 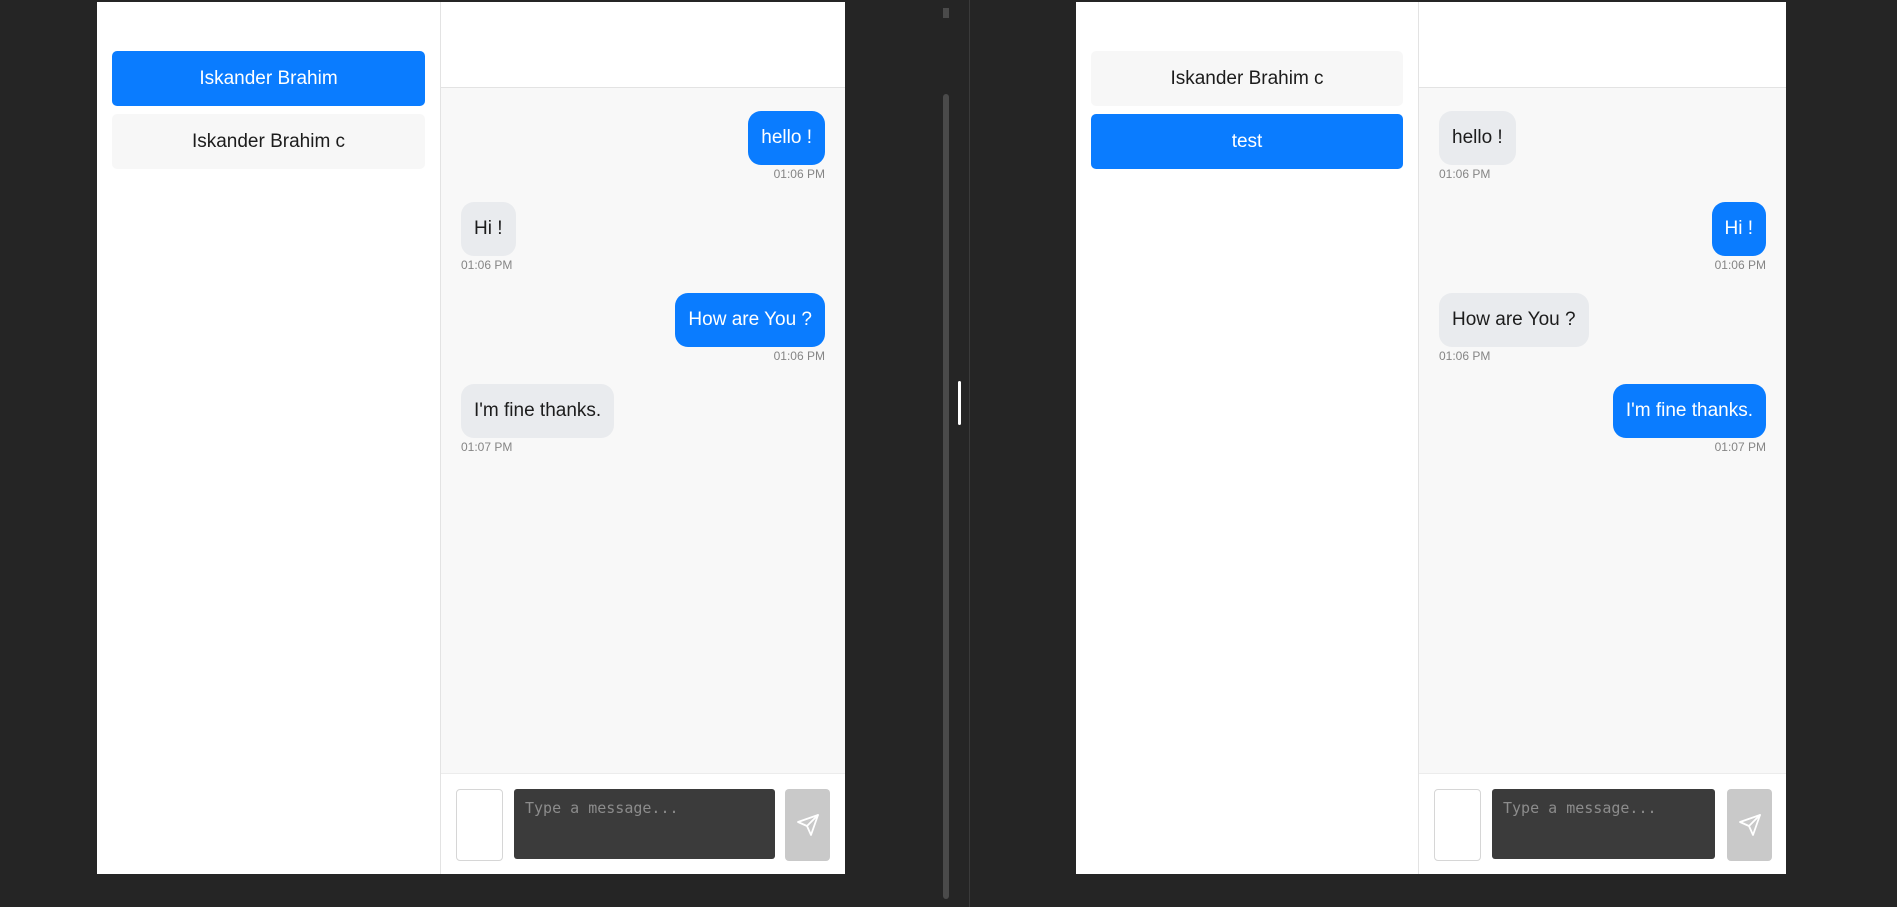 I want to click on divider, so click(x=969, y=453).